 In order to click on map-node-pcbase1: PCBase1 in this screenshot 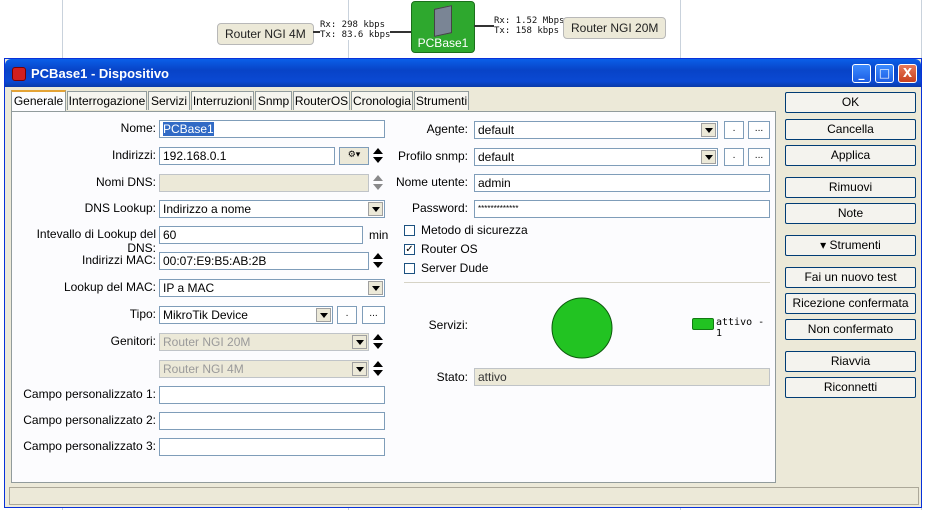, I will do `click(443, 27)`.